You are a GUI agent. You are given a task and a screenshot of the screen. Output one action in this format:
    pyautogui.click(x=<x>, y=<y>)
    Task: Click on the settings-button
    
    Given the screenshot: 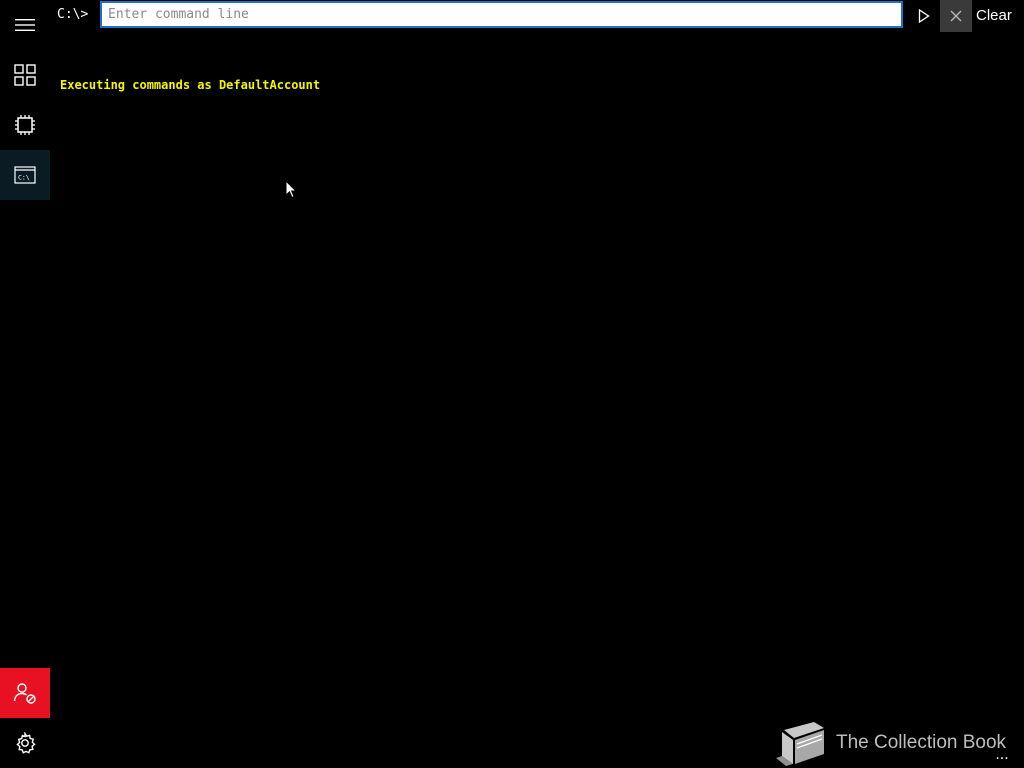 What is the action you would take?
    pyautogui.click(x=25, y=743)
    